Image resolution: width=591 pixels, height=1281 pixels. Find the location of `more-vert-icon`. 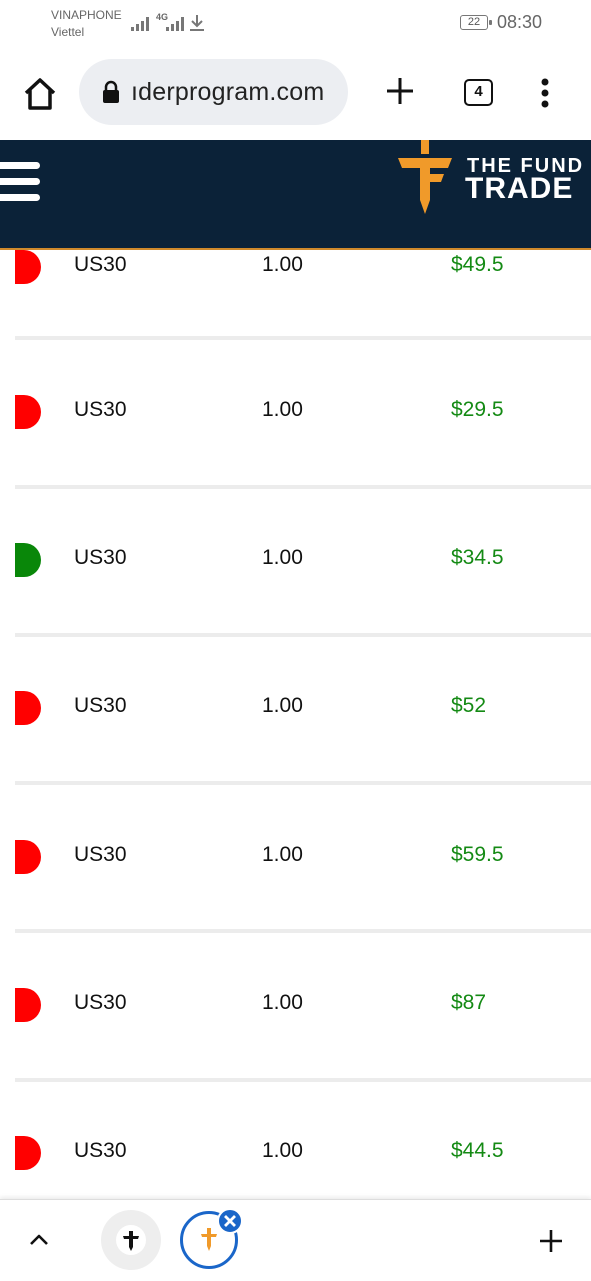

more-vert-icon is located at coordinates (545, 93).